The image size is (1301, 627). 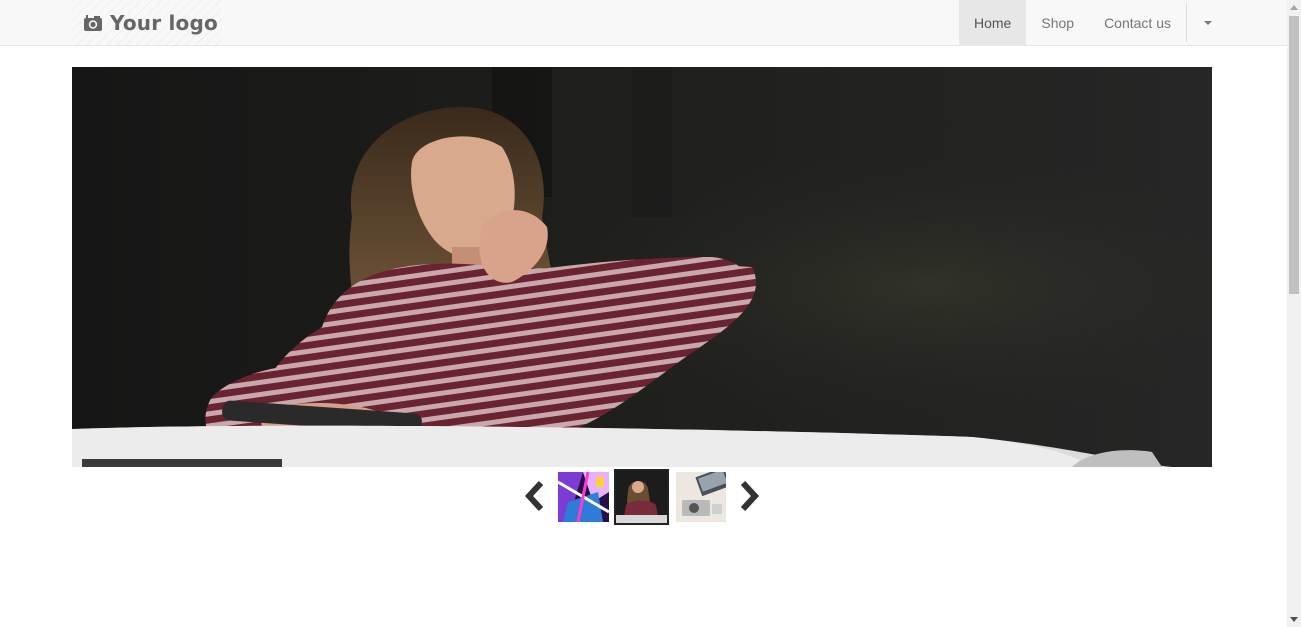 What do you see at coordinates (1294, 7) in the screenshot?
I see `scroll-up-icon` at bounding box center [1294, 7].